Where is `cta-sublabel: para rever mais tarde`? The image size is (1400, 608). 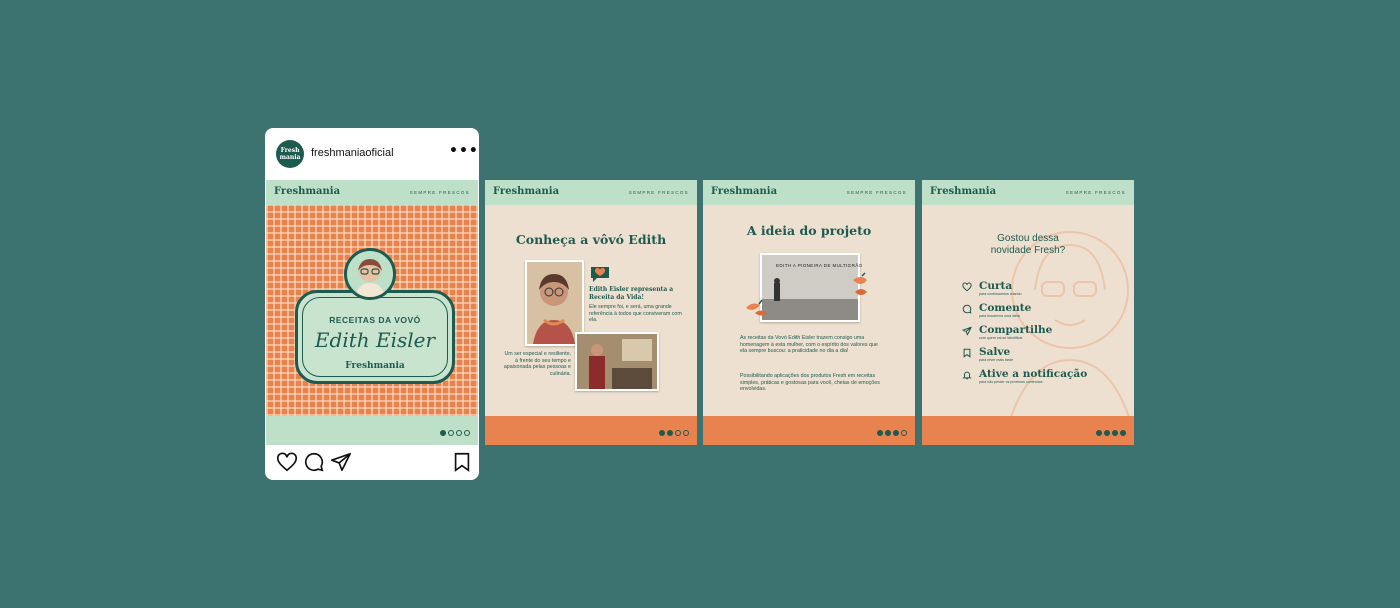
cta-sublabel: para rever mais tarde is located at coordinates (996, 360).